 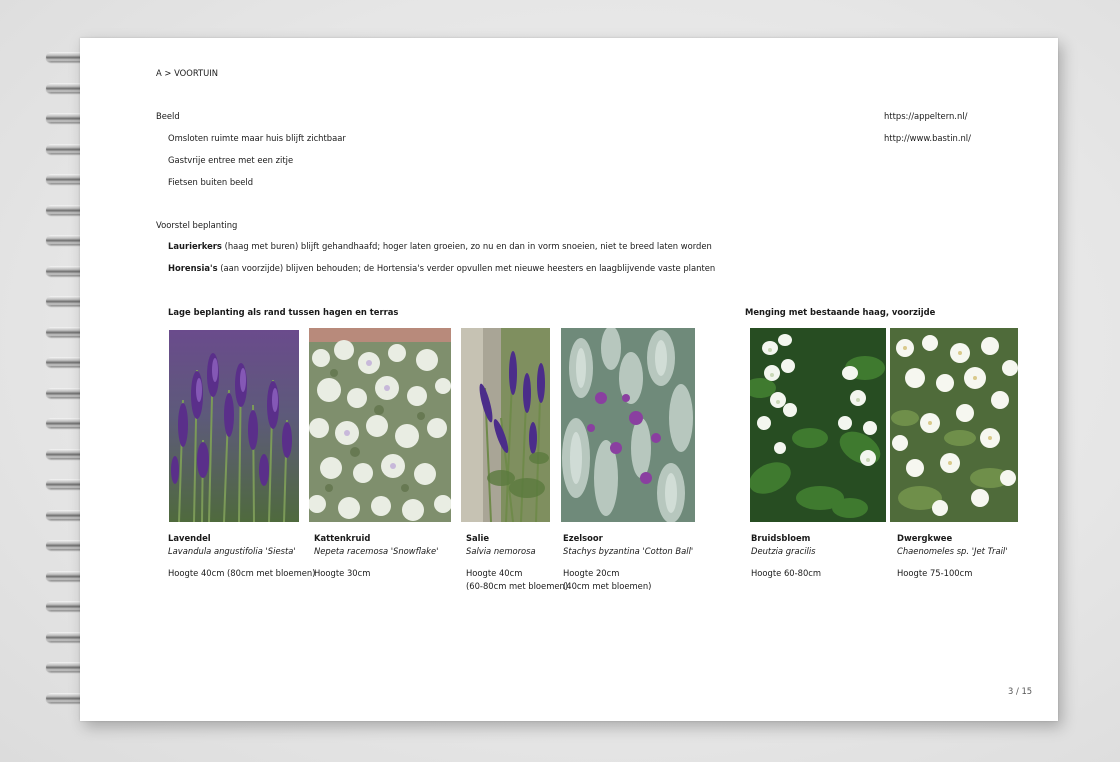 I want to click on plant-height-note: (40cm met bloemen), so click(x=607, y=586).